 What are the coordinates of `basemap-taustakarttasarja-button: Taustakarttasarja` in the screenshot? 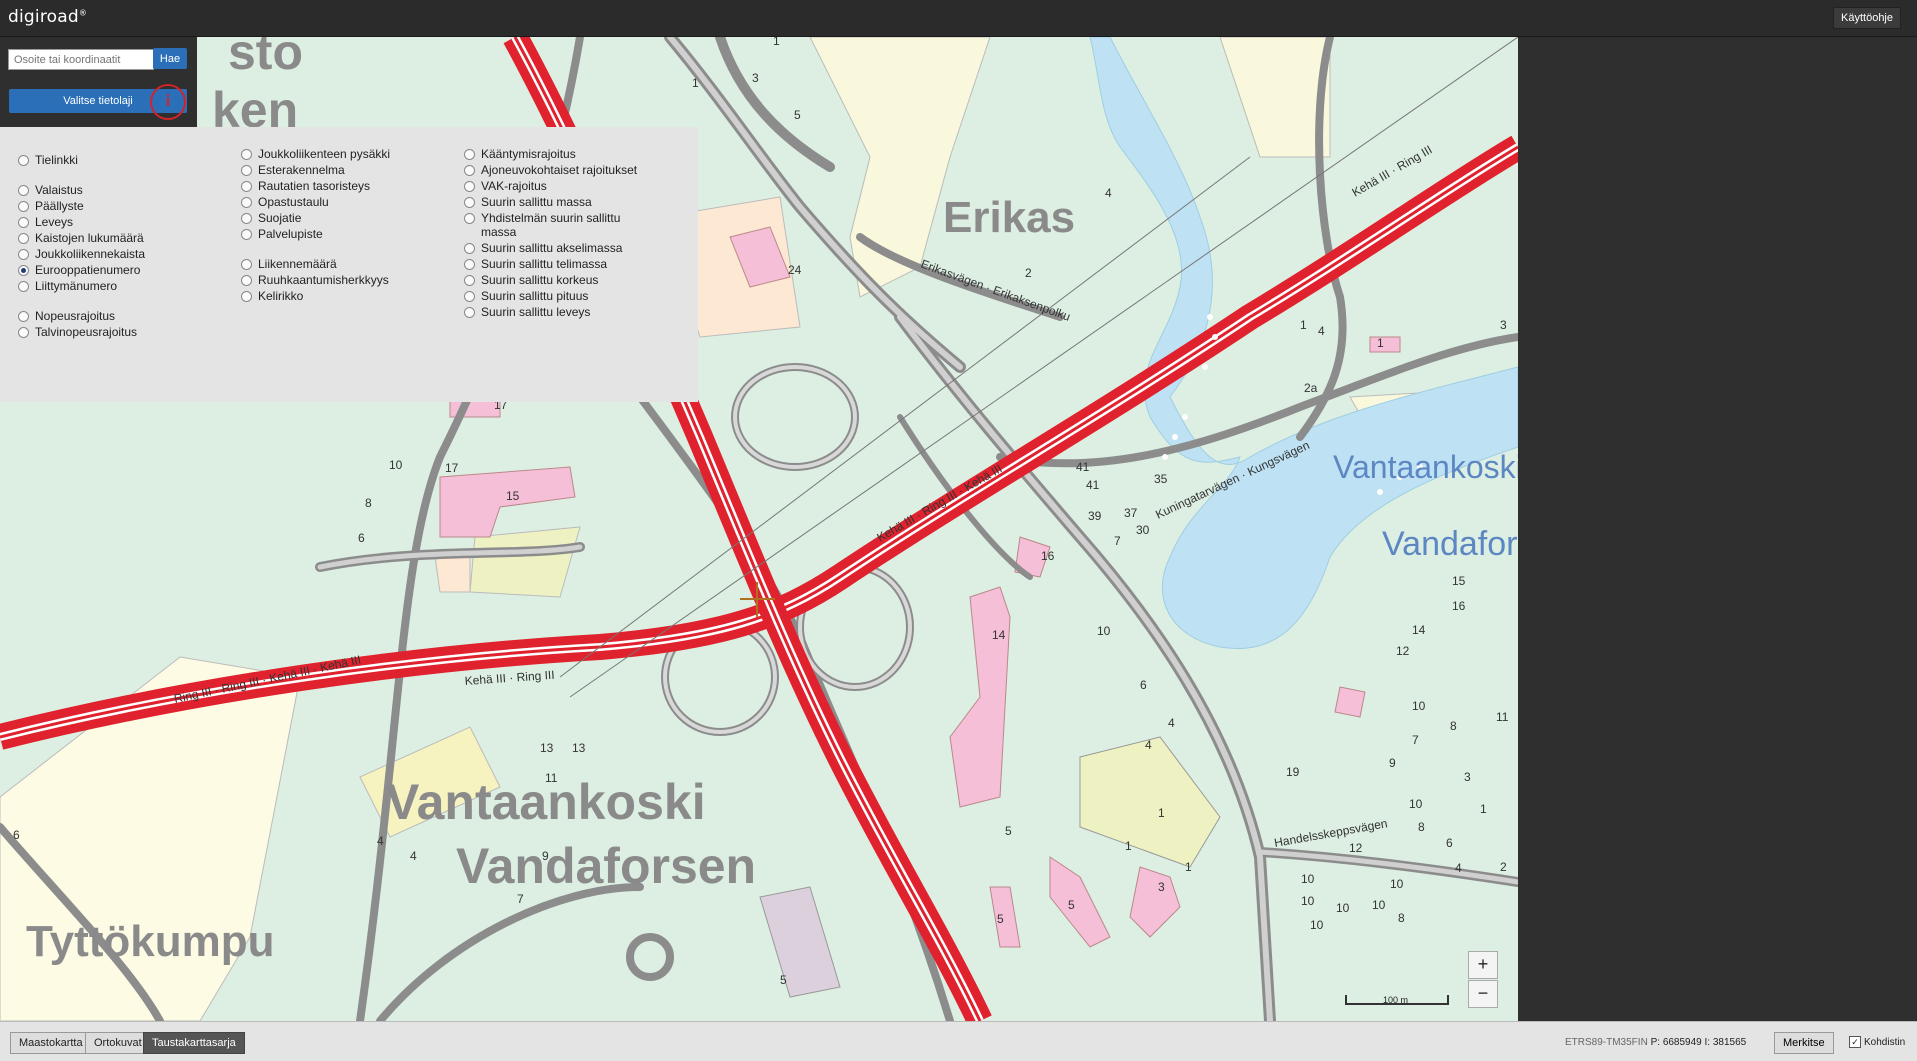 It's located at (194, 1043).